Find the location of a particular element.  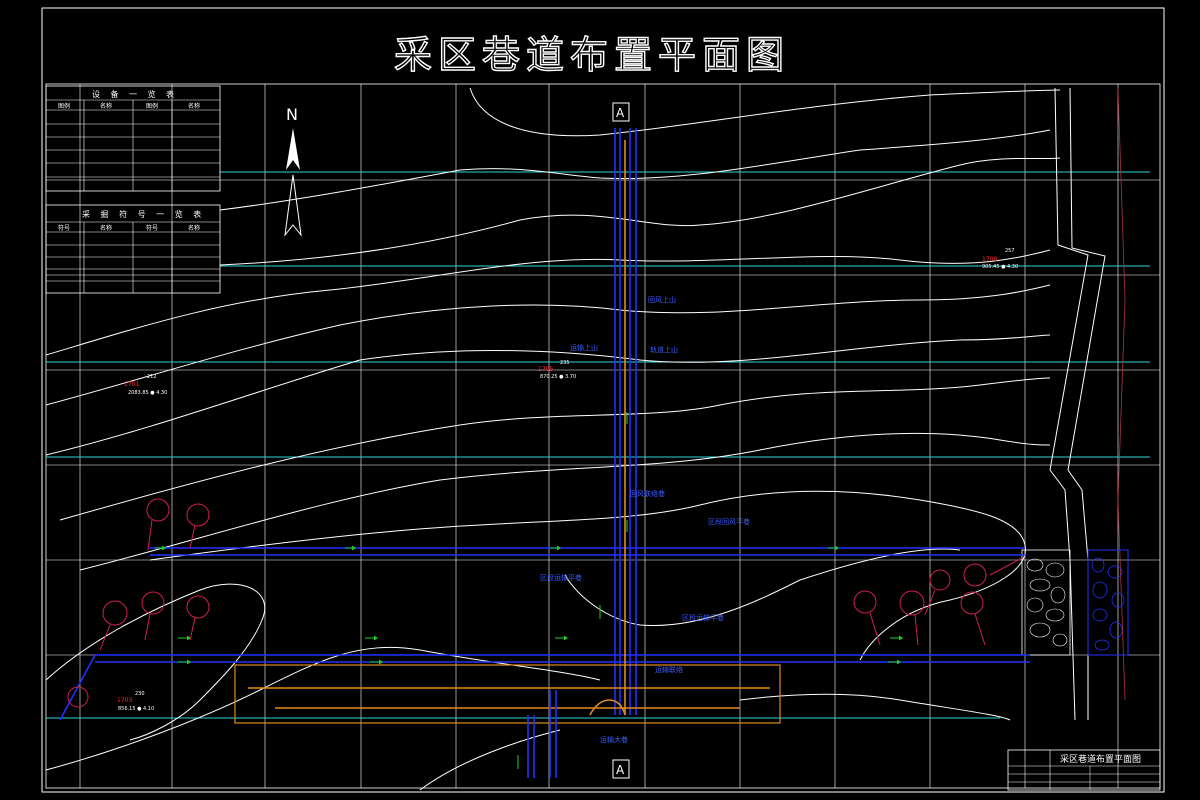

svg-text: 区段回风平巷 is located at coordinates (729, 521).